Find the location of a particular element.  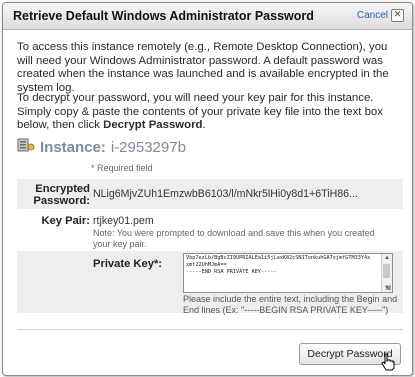

close-icon: ✕ is located at coordinates (397, 15).